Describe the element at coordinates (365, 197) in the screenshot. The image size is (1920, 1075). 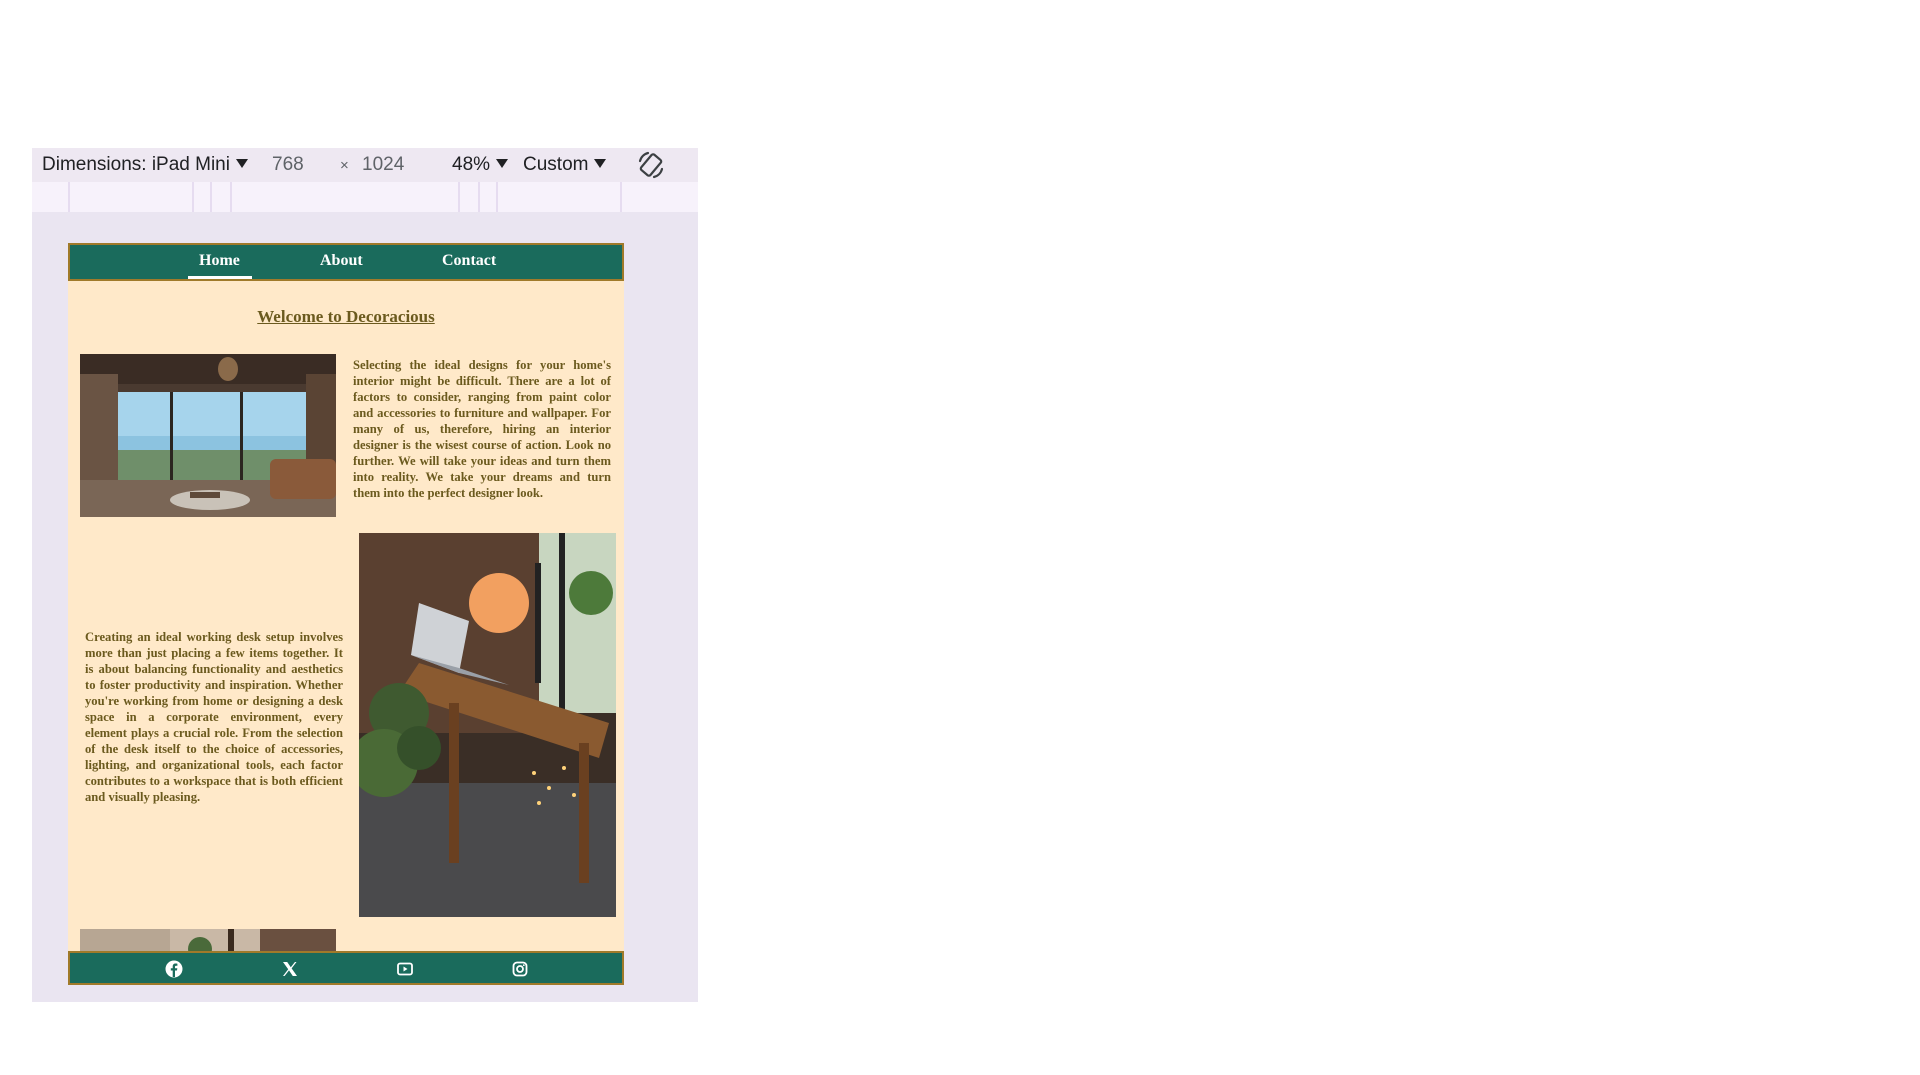
I see `media-query-ruler` at that location.